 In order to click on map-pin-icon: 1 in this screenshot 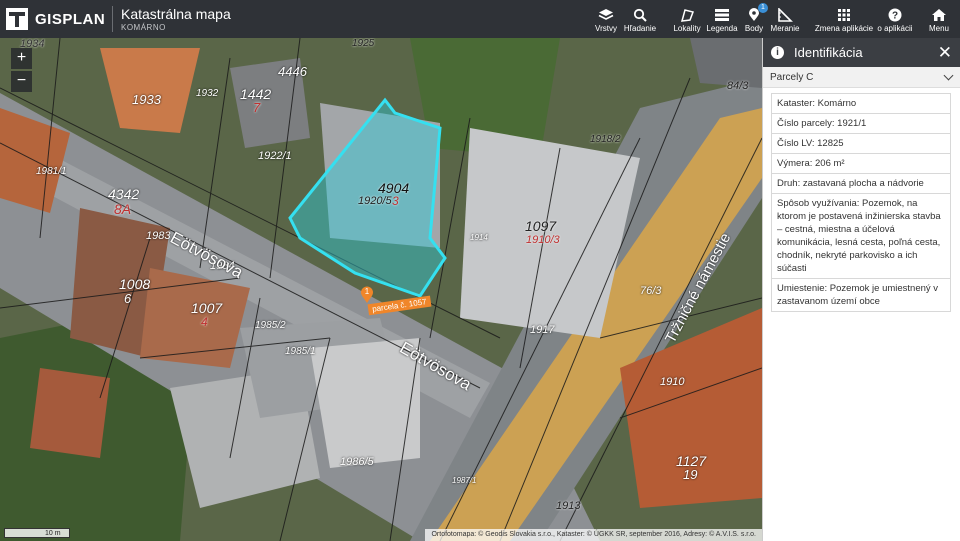, I will do `click(757, 12)`.